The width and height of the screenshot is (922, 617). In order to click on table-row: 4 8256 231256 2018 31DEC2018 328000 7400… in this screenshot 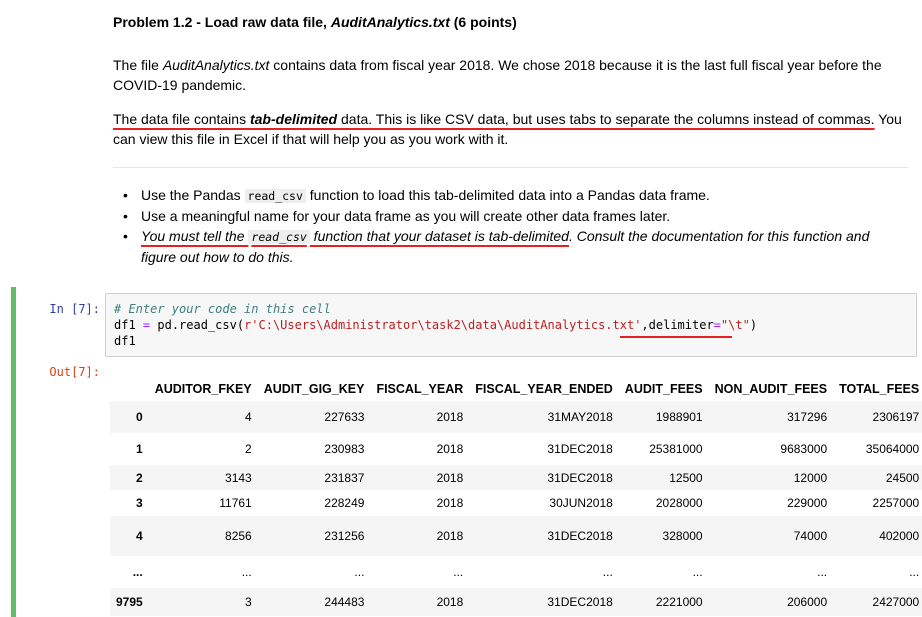, I will do `click(516, 536)`.